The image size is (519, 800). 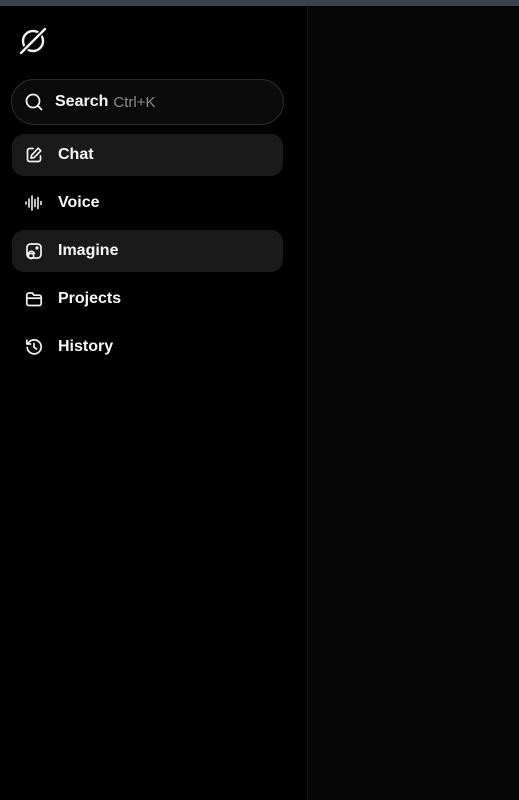 I want to click on sidebar-item-label: Chat, so click(x=76, y=154).